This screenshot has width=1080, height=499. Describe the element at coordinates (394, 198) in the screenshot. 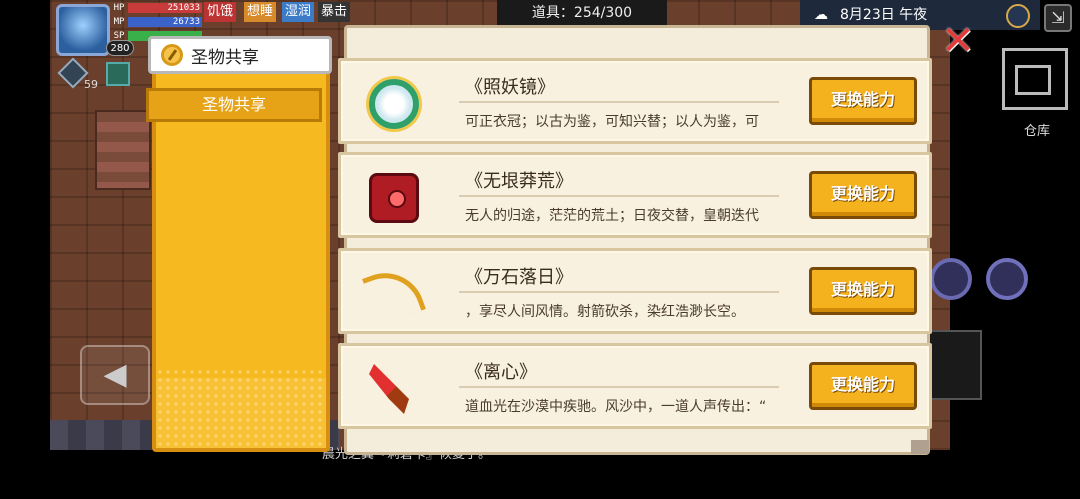

I see `belt-icon` at that location.